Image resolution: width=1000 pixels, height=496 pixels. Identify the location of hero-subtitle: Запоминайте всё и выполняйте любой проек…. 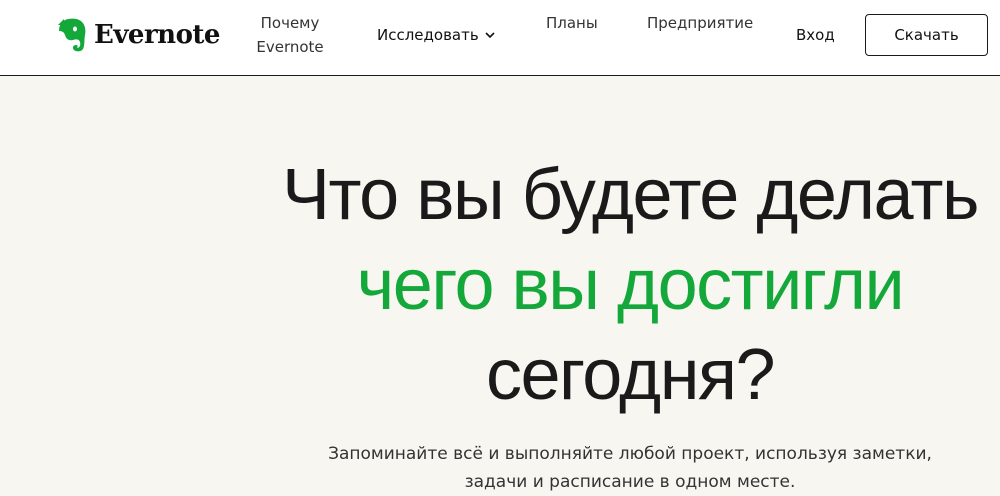
(630, 468).